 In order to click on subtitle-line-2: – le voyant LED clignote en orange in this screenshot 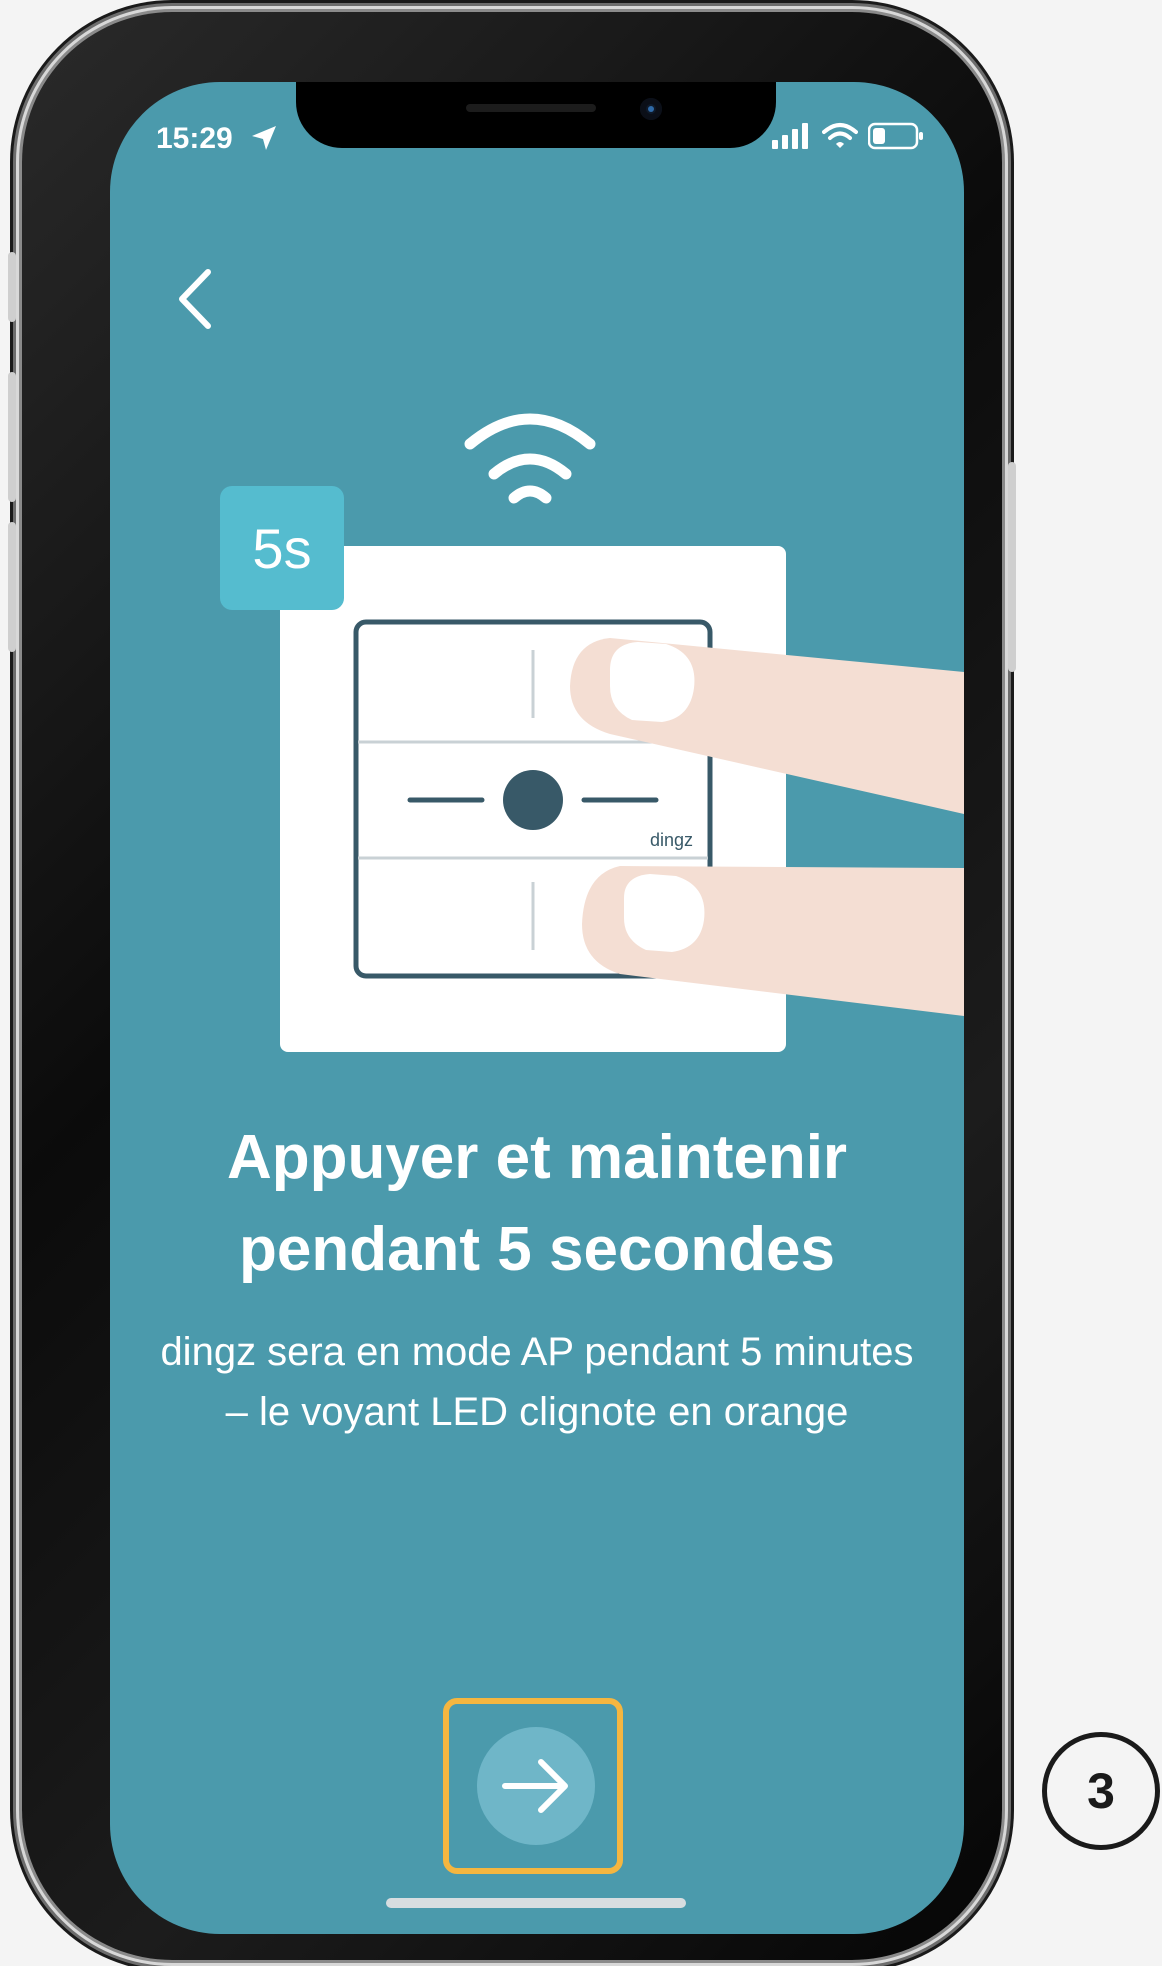, I will do `click(537, 1412)`.